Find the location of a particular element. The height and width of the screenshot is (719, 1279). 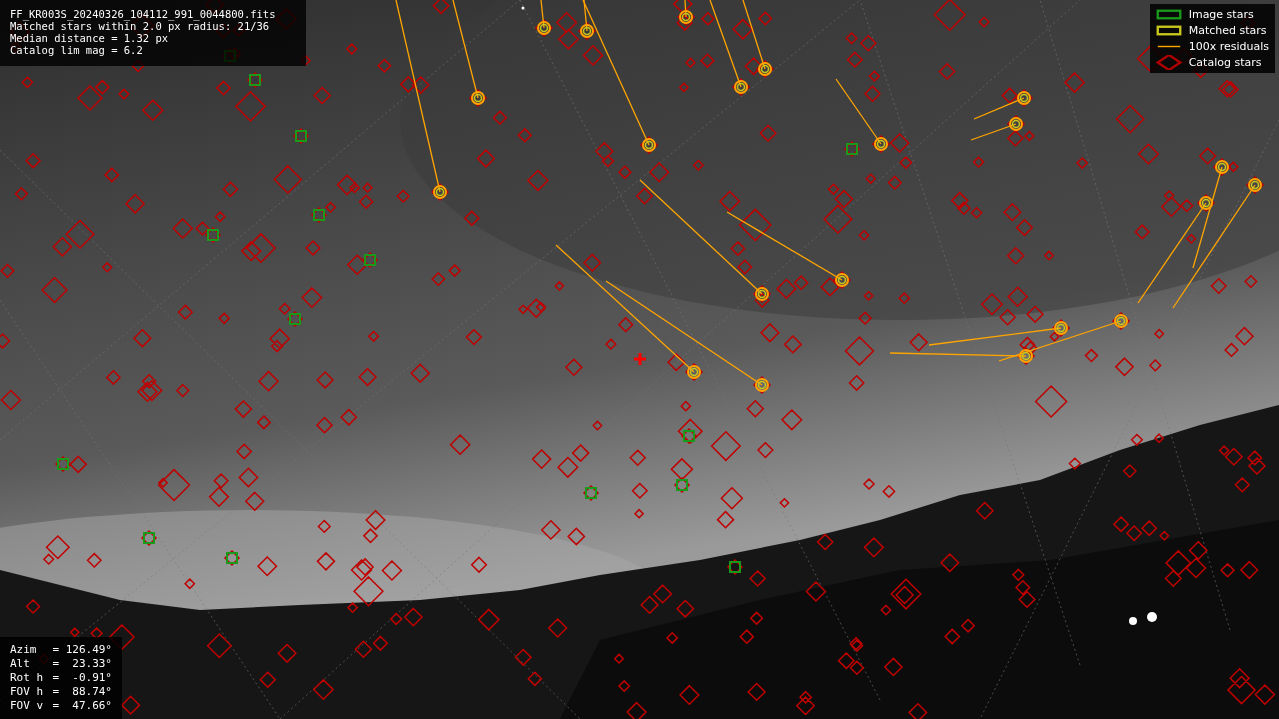

pointing-label: Azim is located at coordinates (24, 650).